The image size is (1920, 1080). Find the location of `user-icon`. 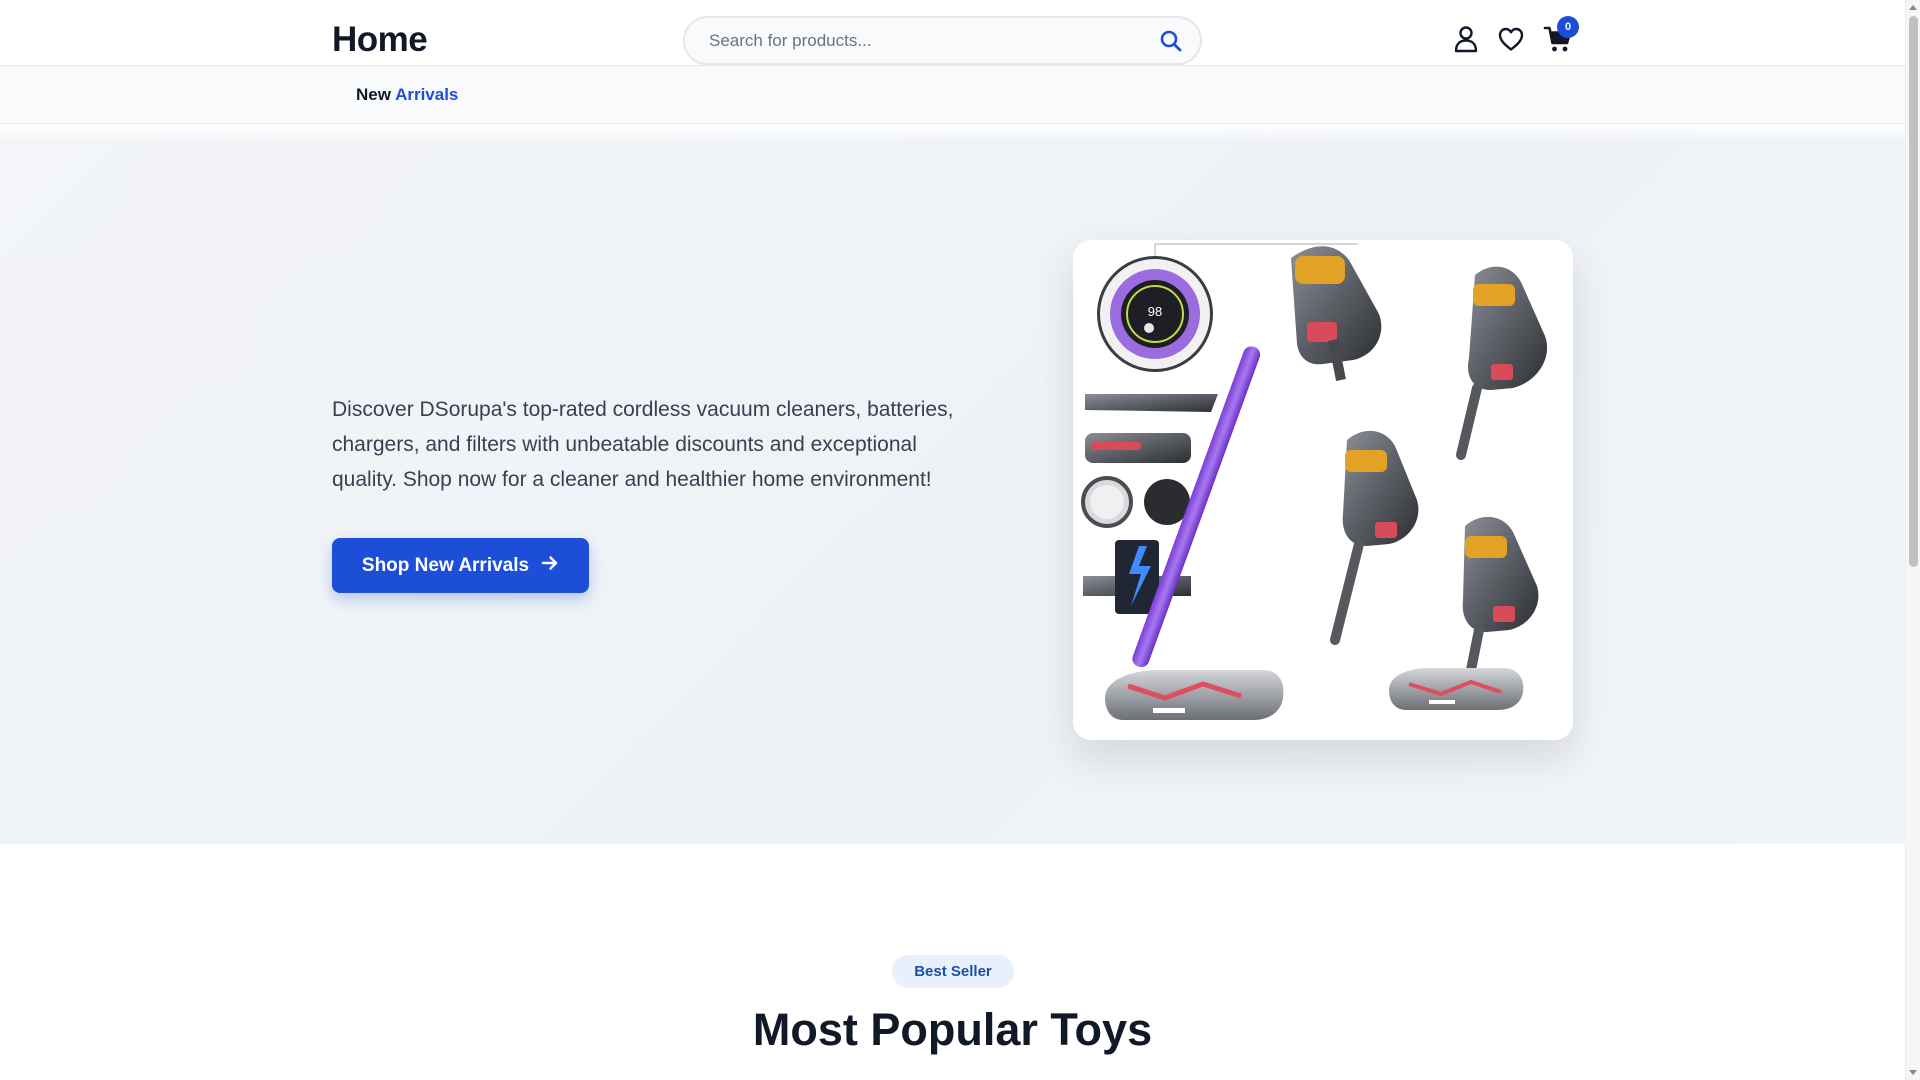

user-icon is located at coordinates (1466, 39).